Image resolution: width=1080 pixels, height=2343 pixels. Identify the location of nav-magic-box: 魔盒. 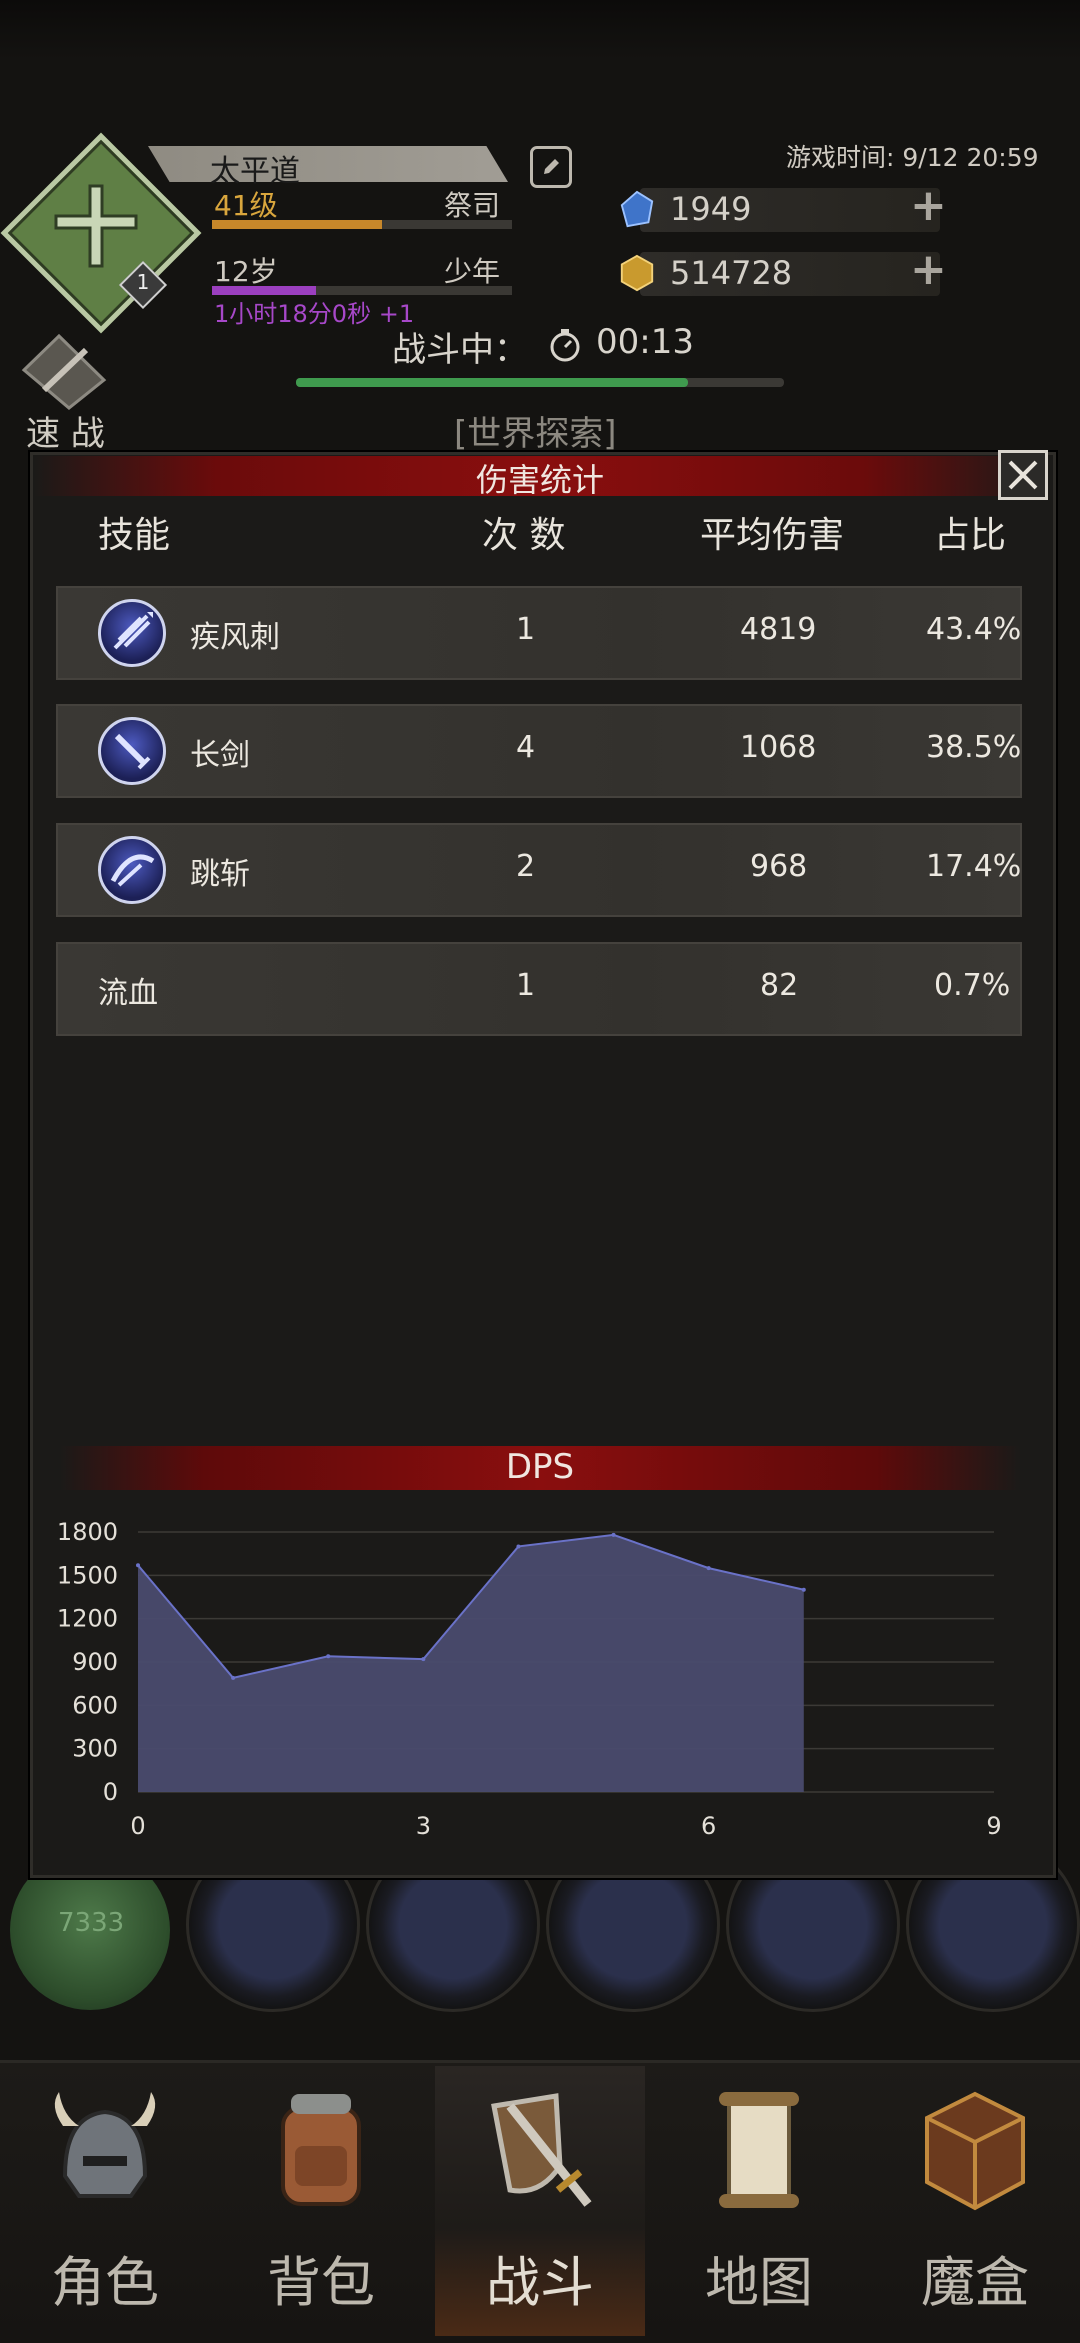
(975, 2201).